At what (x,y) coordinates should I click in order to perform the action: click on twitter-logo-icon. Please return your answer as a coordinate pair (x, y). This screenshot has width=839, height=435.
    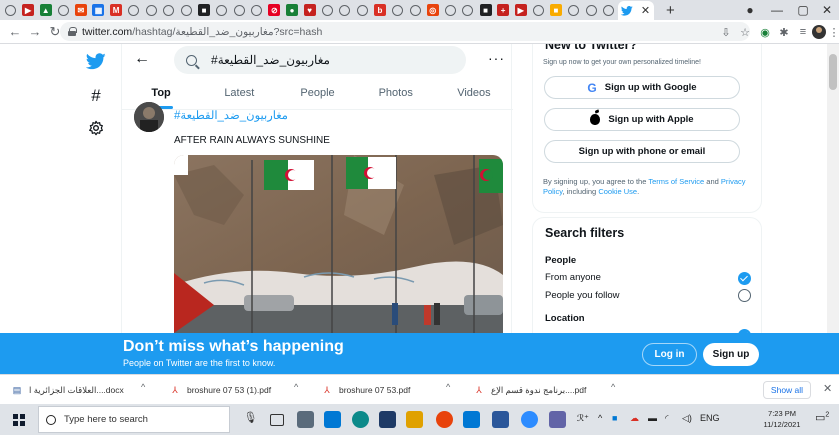
    Looking at the image, I should click on (96, 61).